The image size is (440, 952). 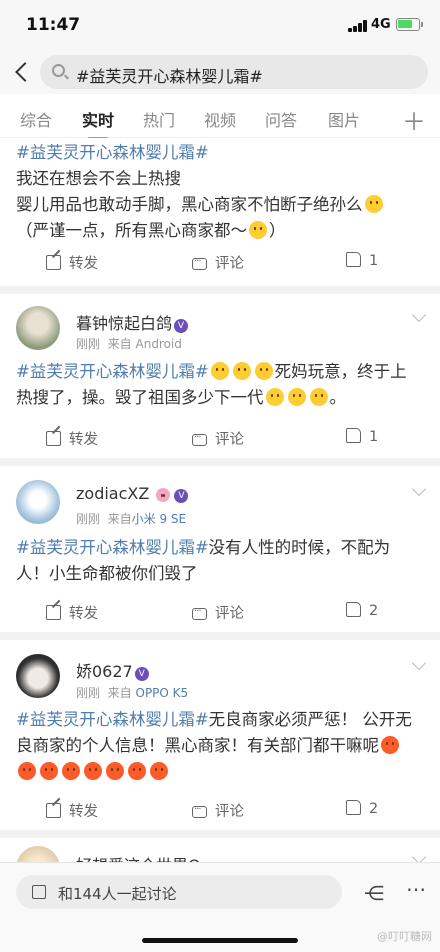 I want to click on post-source: OPPO K5, so click(x=162, y=693).